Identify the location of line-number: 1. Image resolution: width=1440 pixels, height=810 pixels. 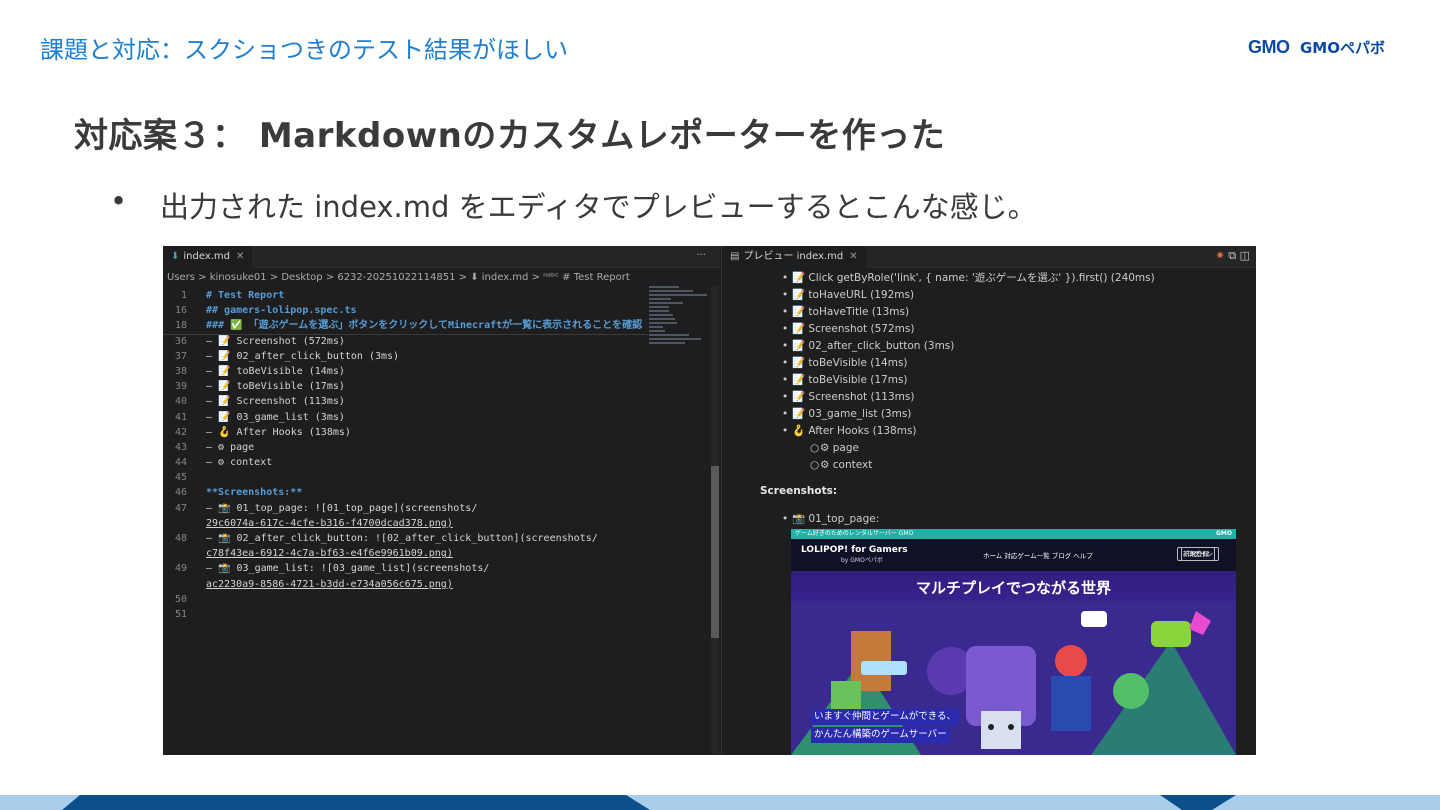
(183, 295).